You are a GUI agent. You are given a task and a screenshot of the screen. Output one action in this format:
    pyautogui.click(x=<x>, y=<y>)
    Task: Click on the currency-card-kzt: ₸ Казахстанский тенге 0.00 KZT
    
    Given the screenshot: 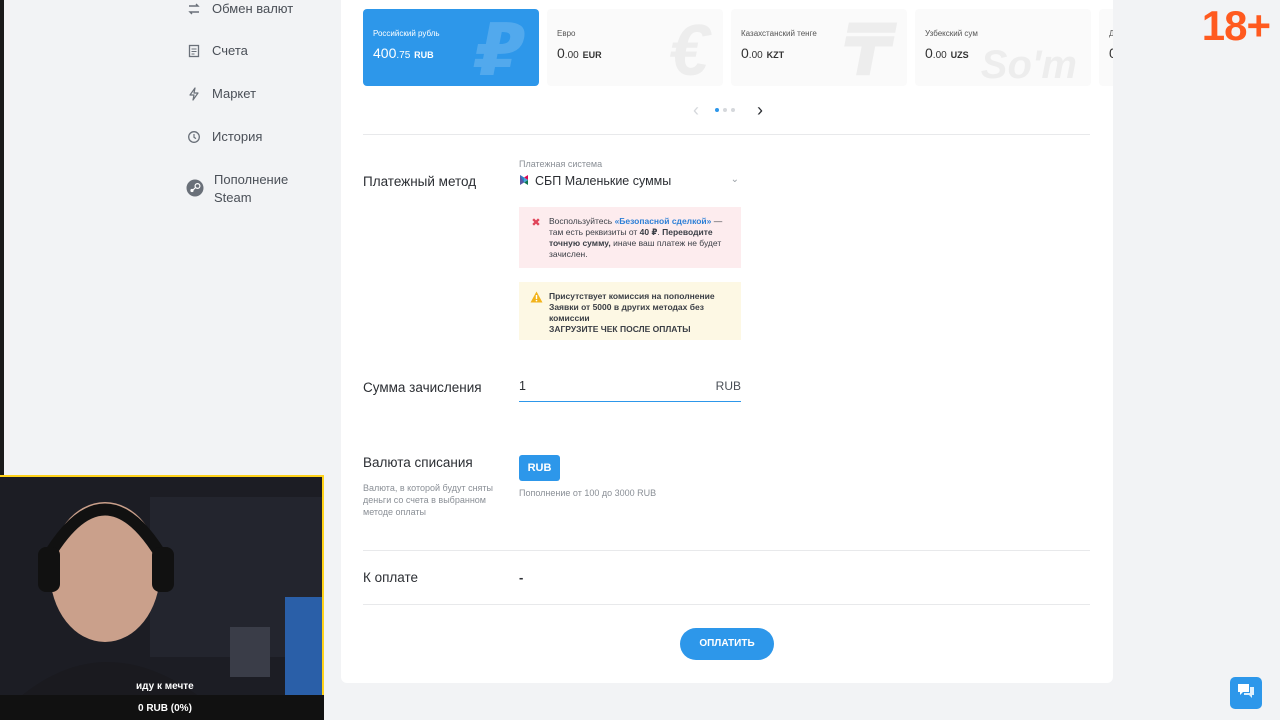 What is the action you would take?
    pyautogui.click(x=819, y=47)
    